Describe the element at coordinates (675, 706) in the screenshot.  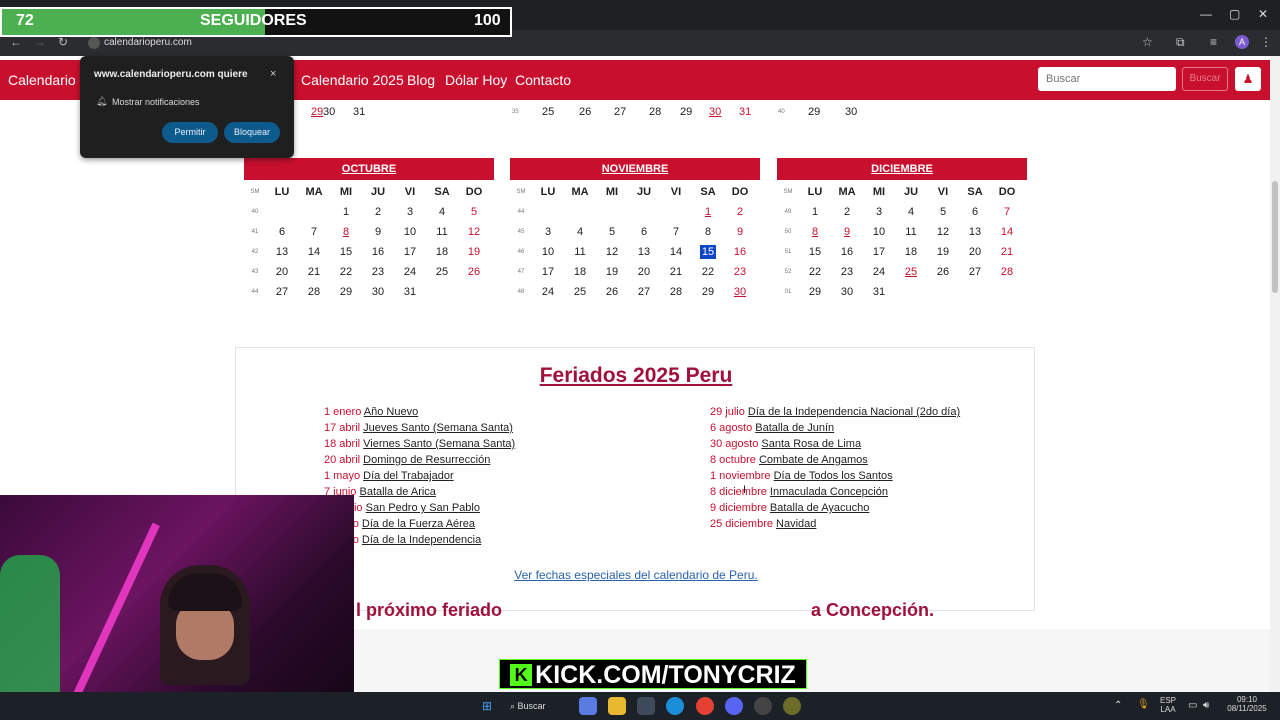
I see `edge-icon` at that location.